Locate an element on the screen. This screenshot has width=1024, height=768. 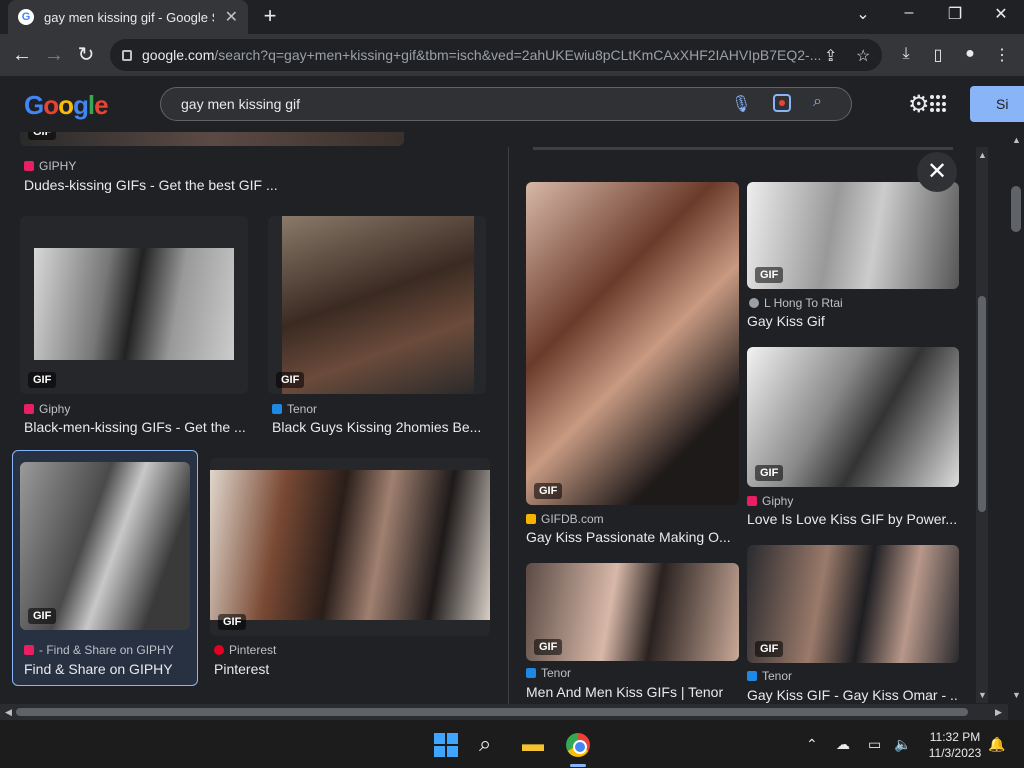
result-caption: Gay Kiss Gif is located at coordinates (852, 321).